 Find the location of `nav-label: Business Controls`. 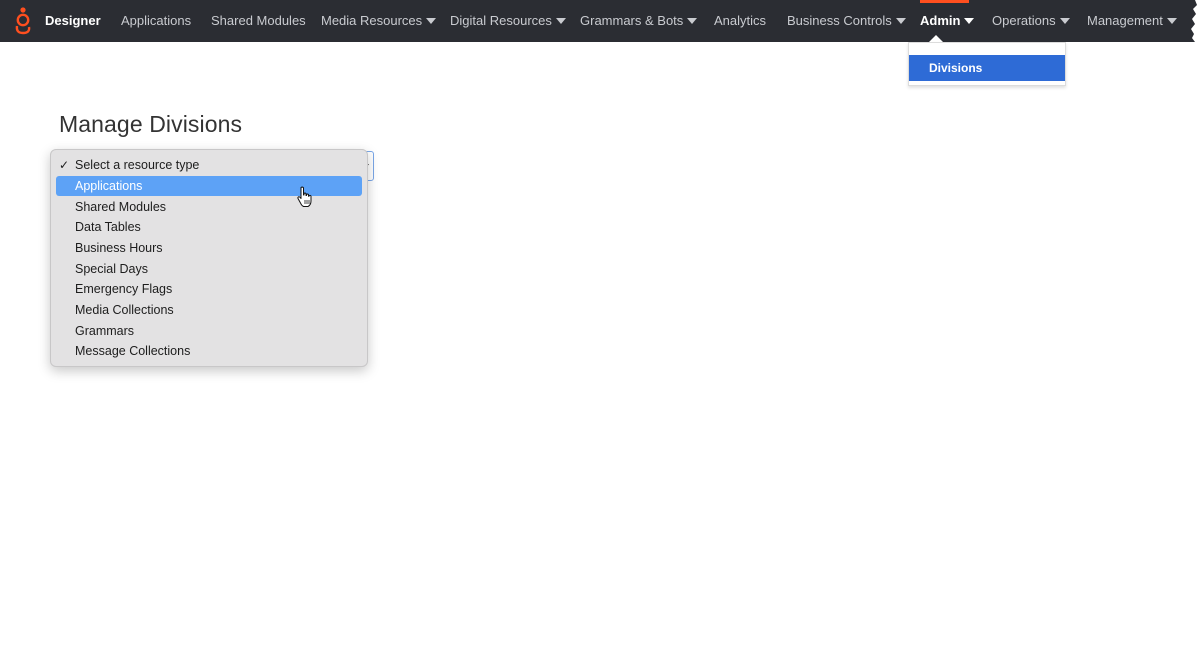

nav-label: Business Controls is located at coordinates (839, 20).